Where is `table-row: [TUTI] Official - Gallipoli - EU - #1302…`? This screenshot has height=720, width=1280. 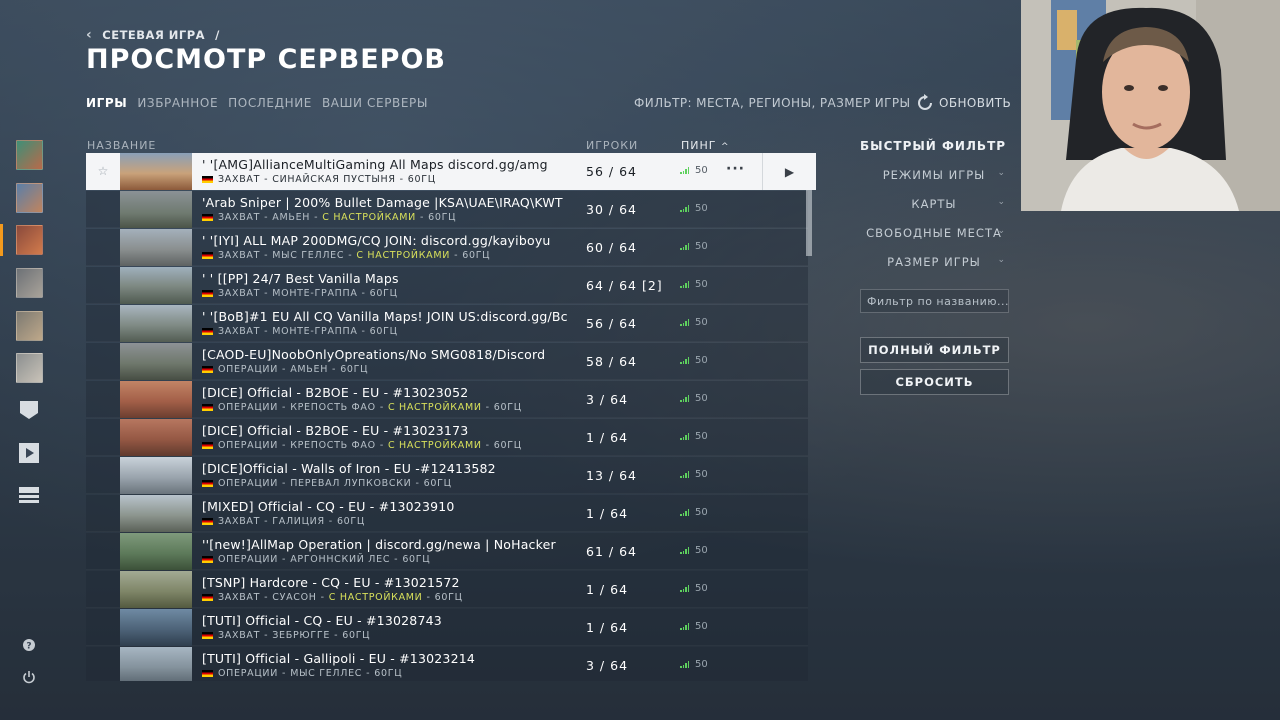
table-row: [TUTI] Official - Gallipoli - EU - #1302… is located at coordinates (447, 664).